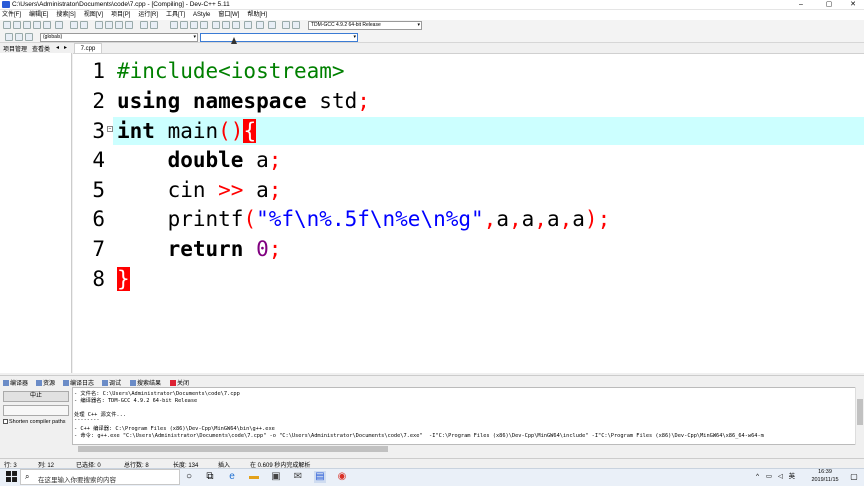 This screenshot has height=486, width=864. I want to click on chart2-icon, so click(296, 25).